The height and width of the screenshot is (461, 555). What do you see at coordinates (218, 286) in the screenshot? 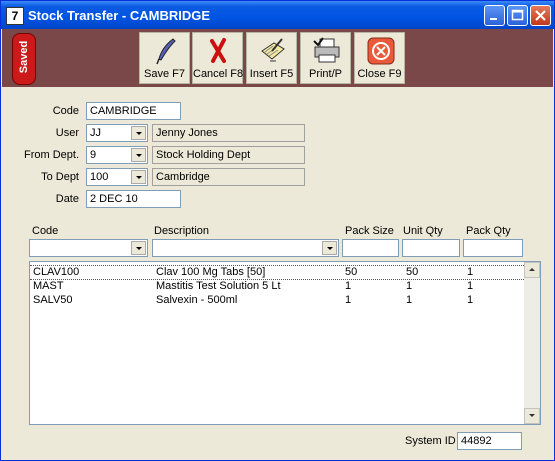
I see `row-description: Mastitis Test Solution 5 Lt` at bounding box center [218, 286].